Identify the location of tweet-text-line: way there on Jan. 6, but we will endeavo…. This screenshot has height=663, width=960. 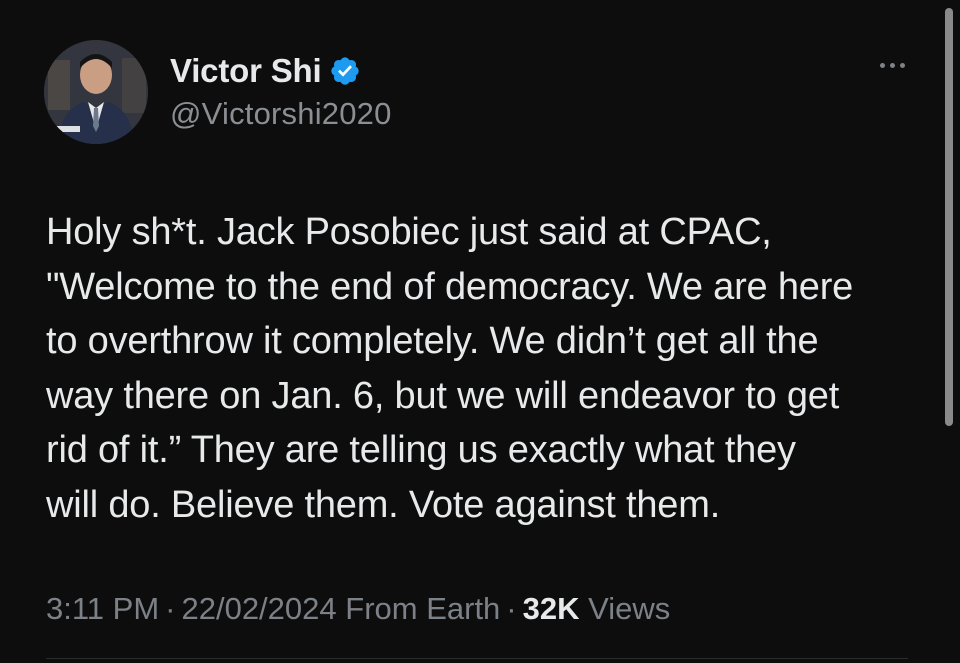
(443, 395).